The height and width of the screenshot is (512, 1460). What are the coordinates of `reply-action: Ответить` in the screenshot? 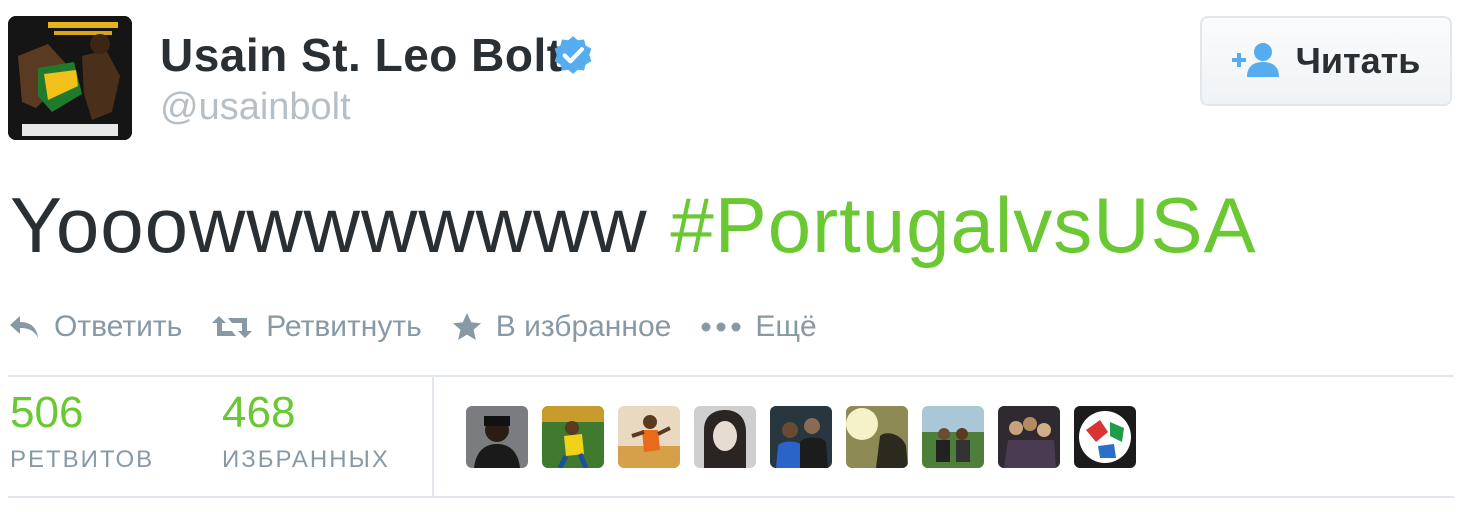 It's located at (95, 327).